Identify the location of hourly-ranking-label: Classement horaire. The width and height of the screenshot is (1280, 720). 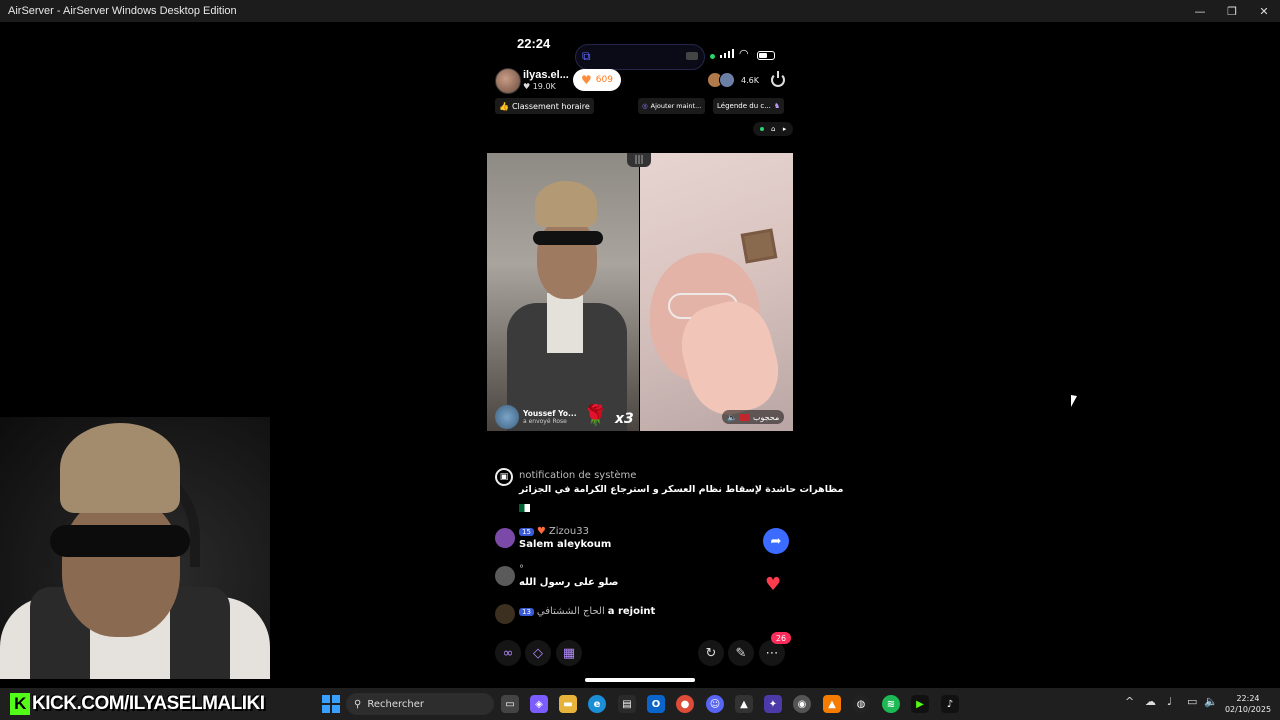
(550, 106).